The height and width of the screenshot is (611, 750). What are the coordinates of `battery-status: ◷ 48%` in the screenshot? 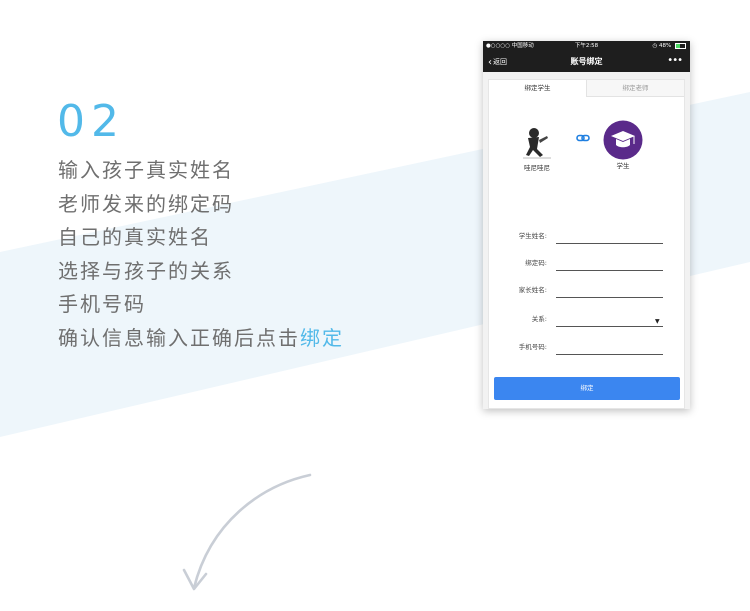 It's located at (669, 46).